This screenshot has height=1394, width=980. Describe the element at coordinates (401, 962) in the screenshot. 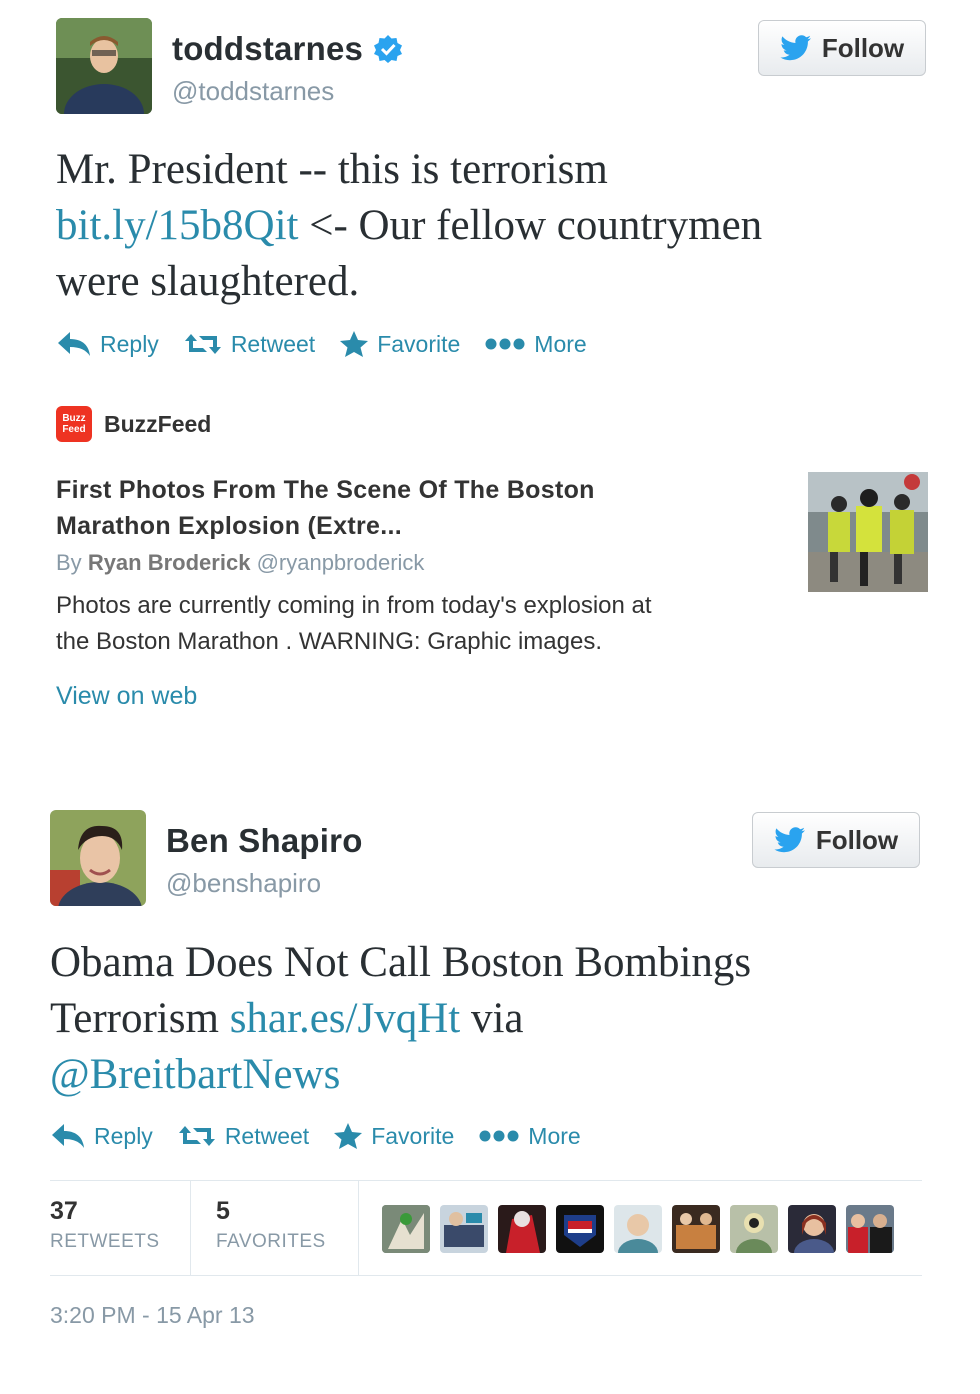

I see `tweet-text-line-1: Obama Does Not Call Boston Bombings` at that location.